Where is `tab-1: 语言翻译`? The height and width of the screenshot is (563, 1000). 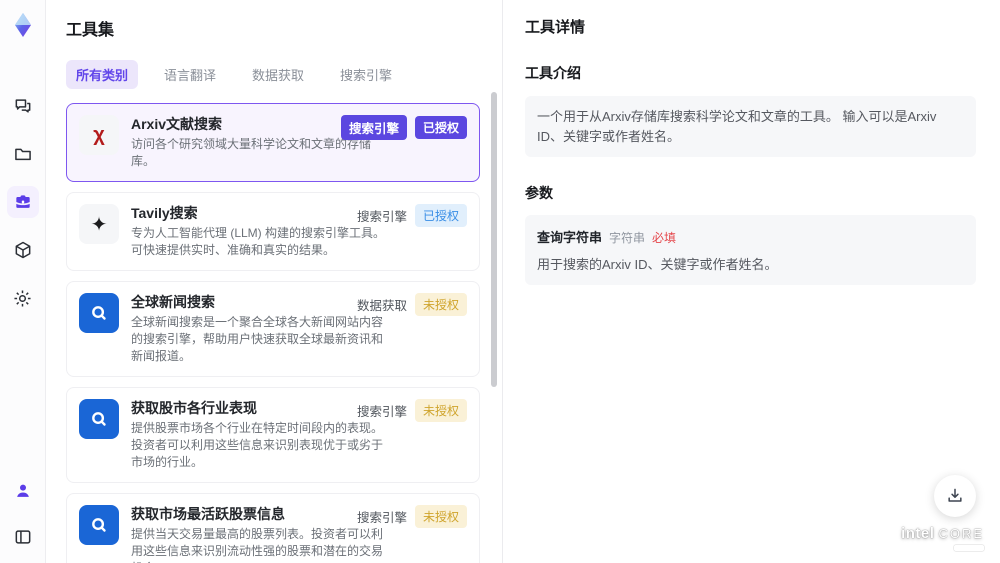
tab-1: 语言翻译 is located at coordinates (190, 74).